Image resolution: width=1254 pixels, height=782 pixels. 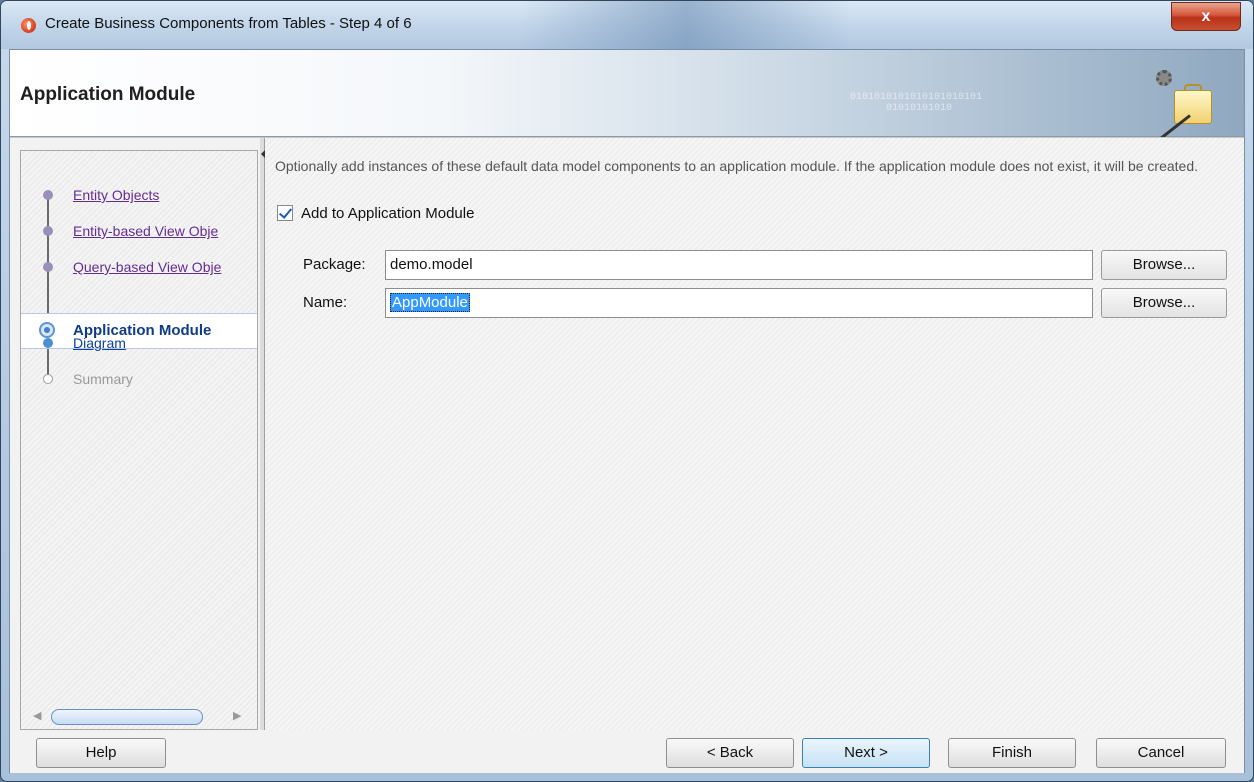 What do you see at coordinates (627, 751) in the screenshot?
I see `button-bar: Help < Back Next > Finish Cancel` at bounding box center [627, 751].